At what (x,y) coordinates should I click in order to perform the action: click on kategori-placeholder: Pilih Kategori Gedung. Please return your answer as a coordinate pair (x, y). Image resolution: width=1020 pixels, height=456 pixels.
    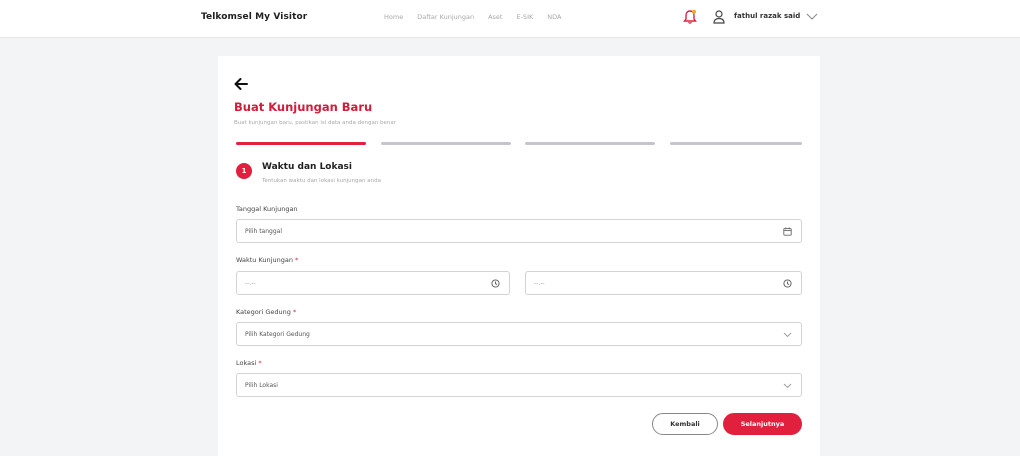
    Looking at the image, I should click on (277, 334).